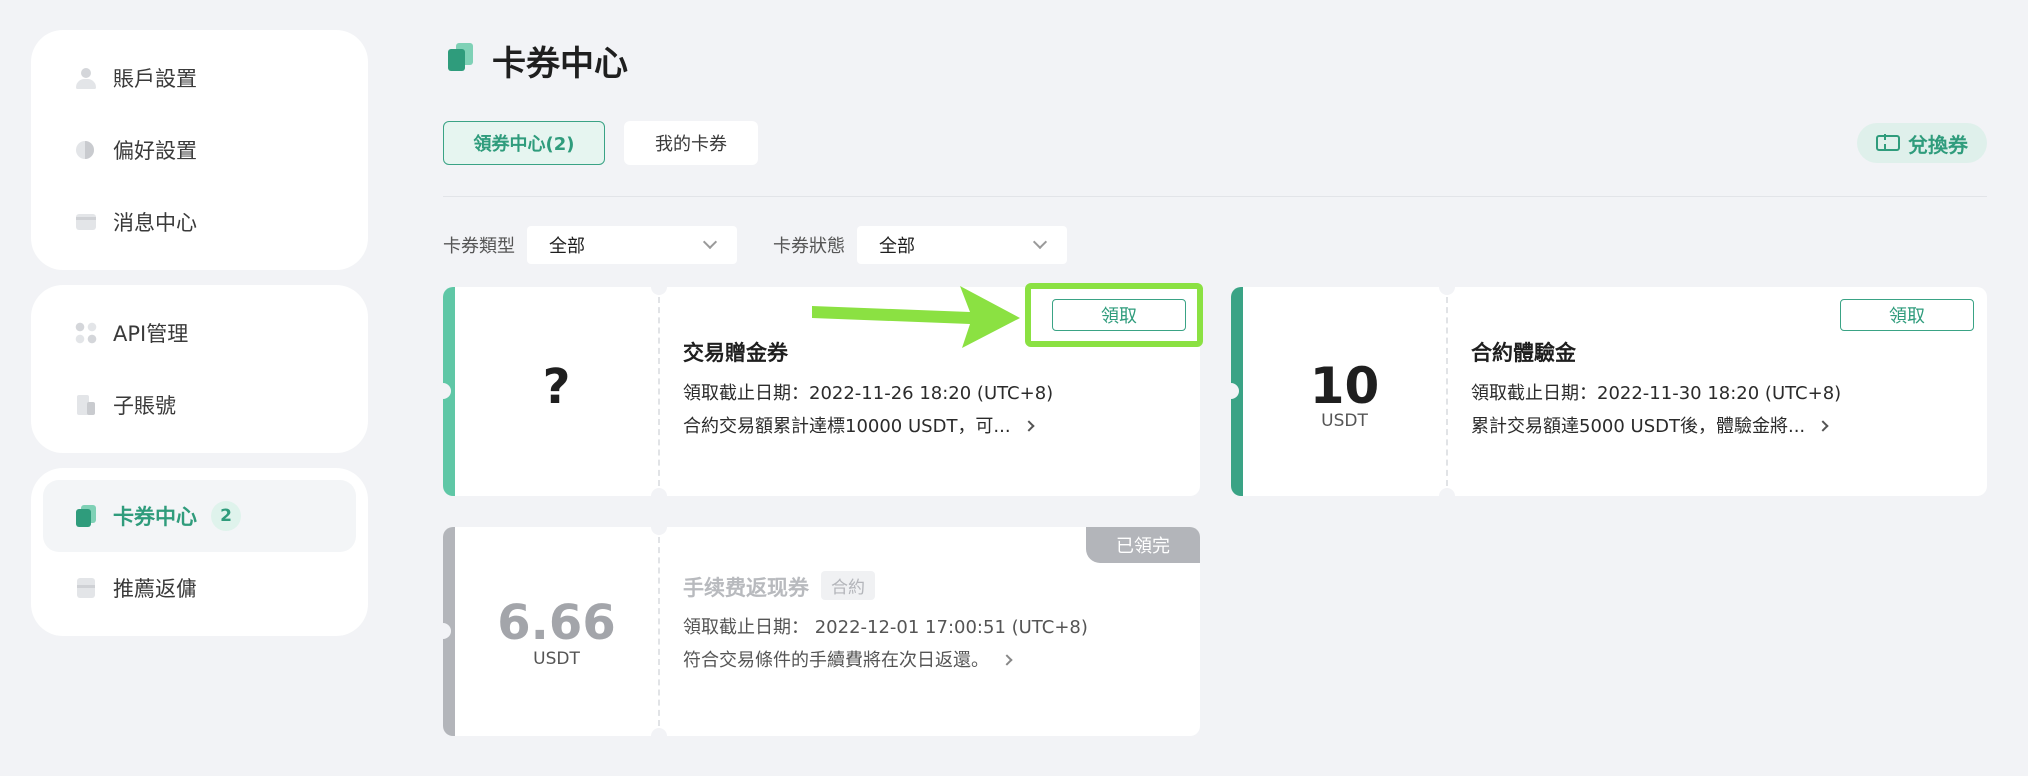 This screenshot has width=2028, height=776. I want to click on sidebar-api-group: API管理 子賬號, so click(199, 369).